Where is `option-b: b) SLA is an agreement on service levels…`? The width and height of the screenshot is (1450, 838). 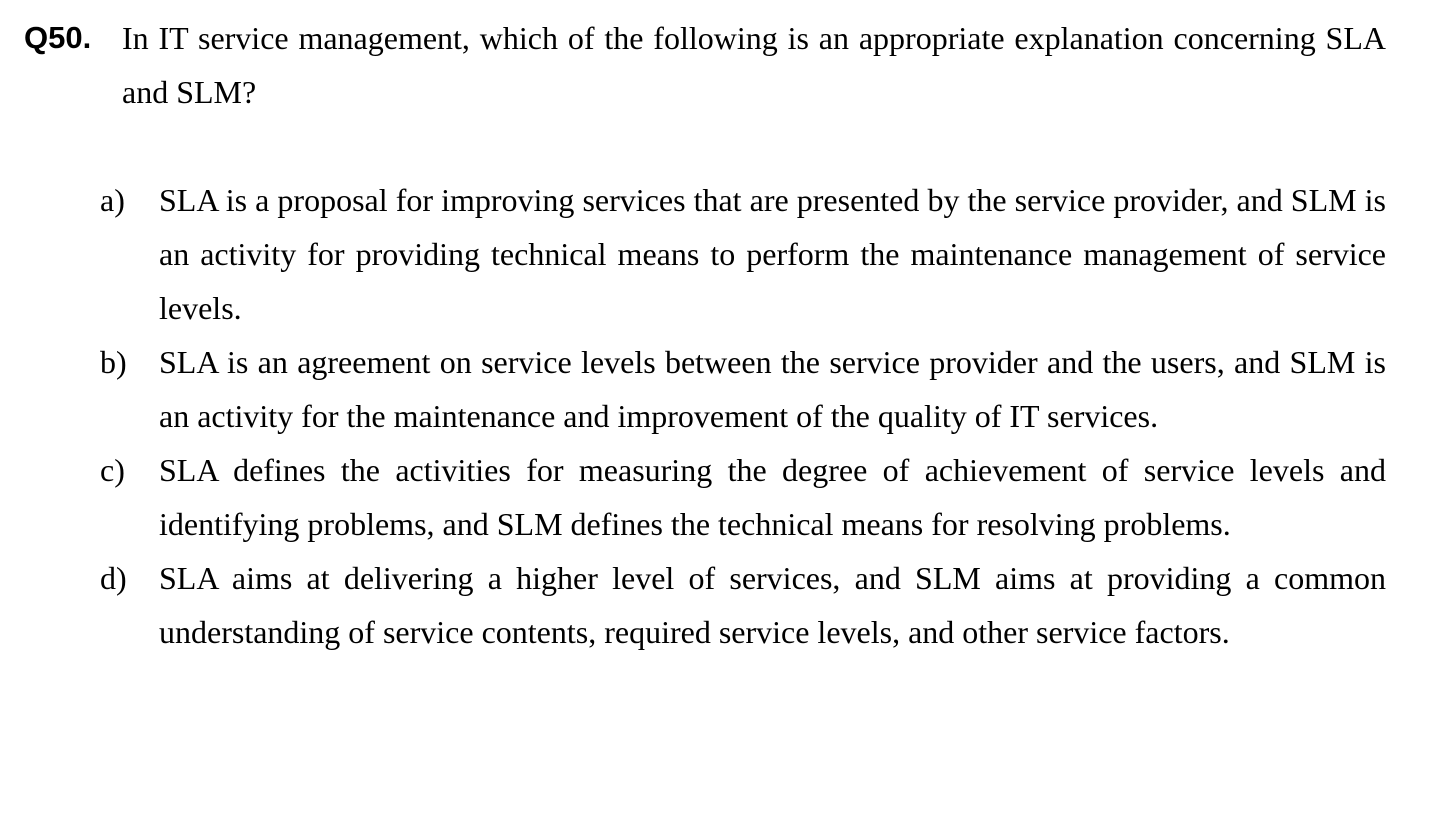 option-b: b) SLA is an agreement on service levels… is located at coordinates (743, 389).